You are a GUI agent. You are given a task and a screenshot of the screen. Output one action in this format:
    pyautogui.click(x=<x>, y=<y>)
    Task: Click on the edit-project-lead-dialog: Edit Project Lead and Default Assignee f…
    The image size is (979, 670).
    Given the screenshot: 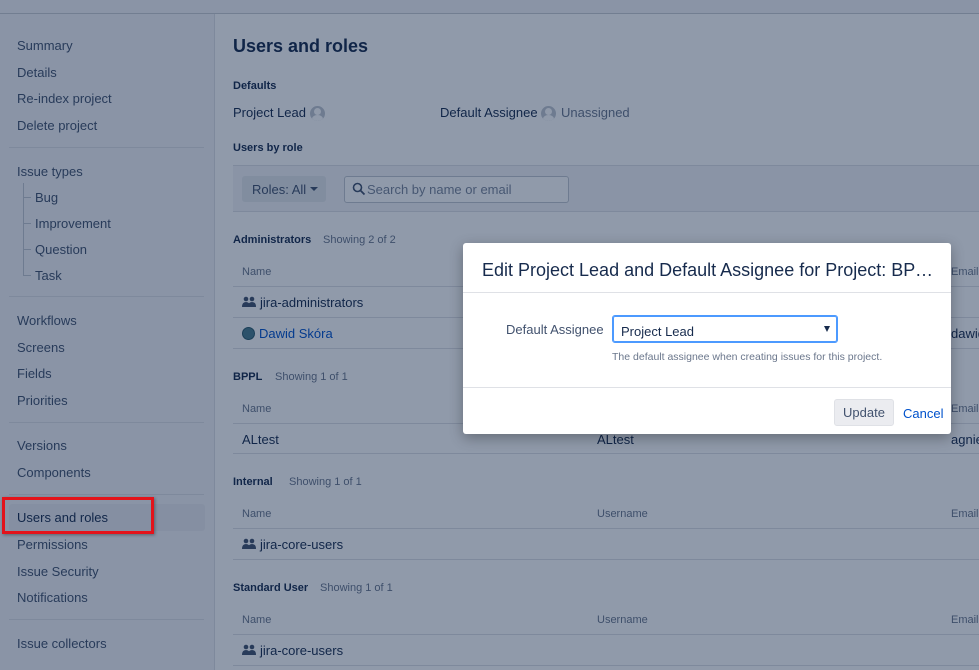 What is the action you would take?
    pyautogui.click(x=707, y=338)
    